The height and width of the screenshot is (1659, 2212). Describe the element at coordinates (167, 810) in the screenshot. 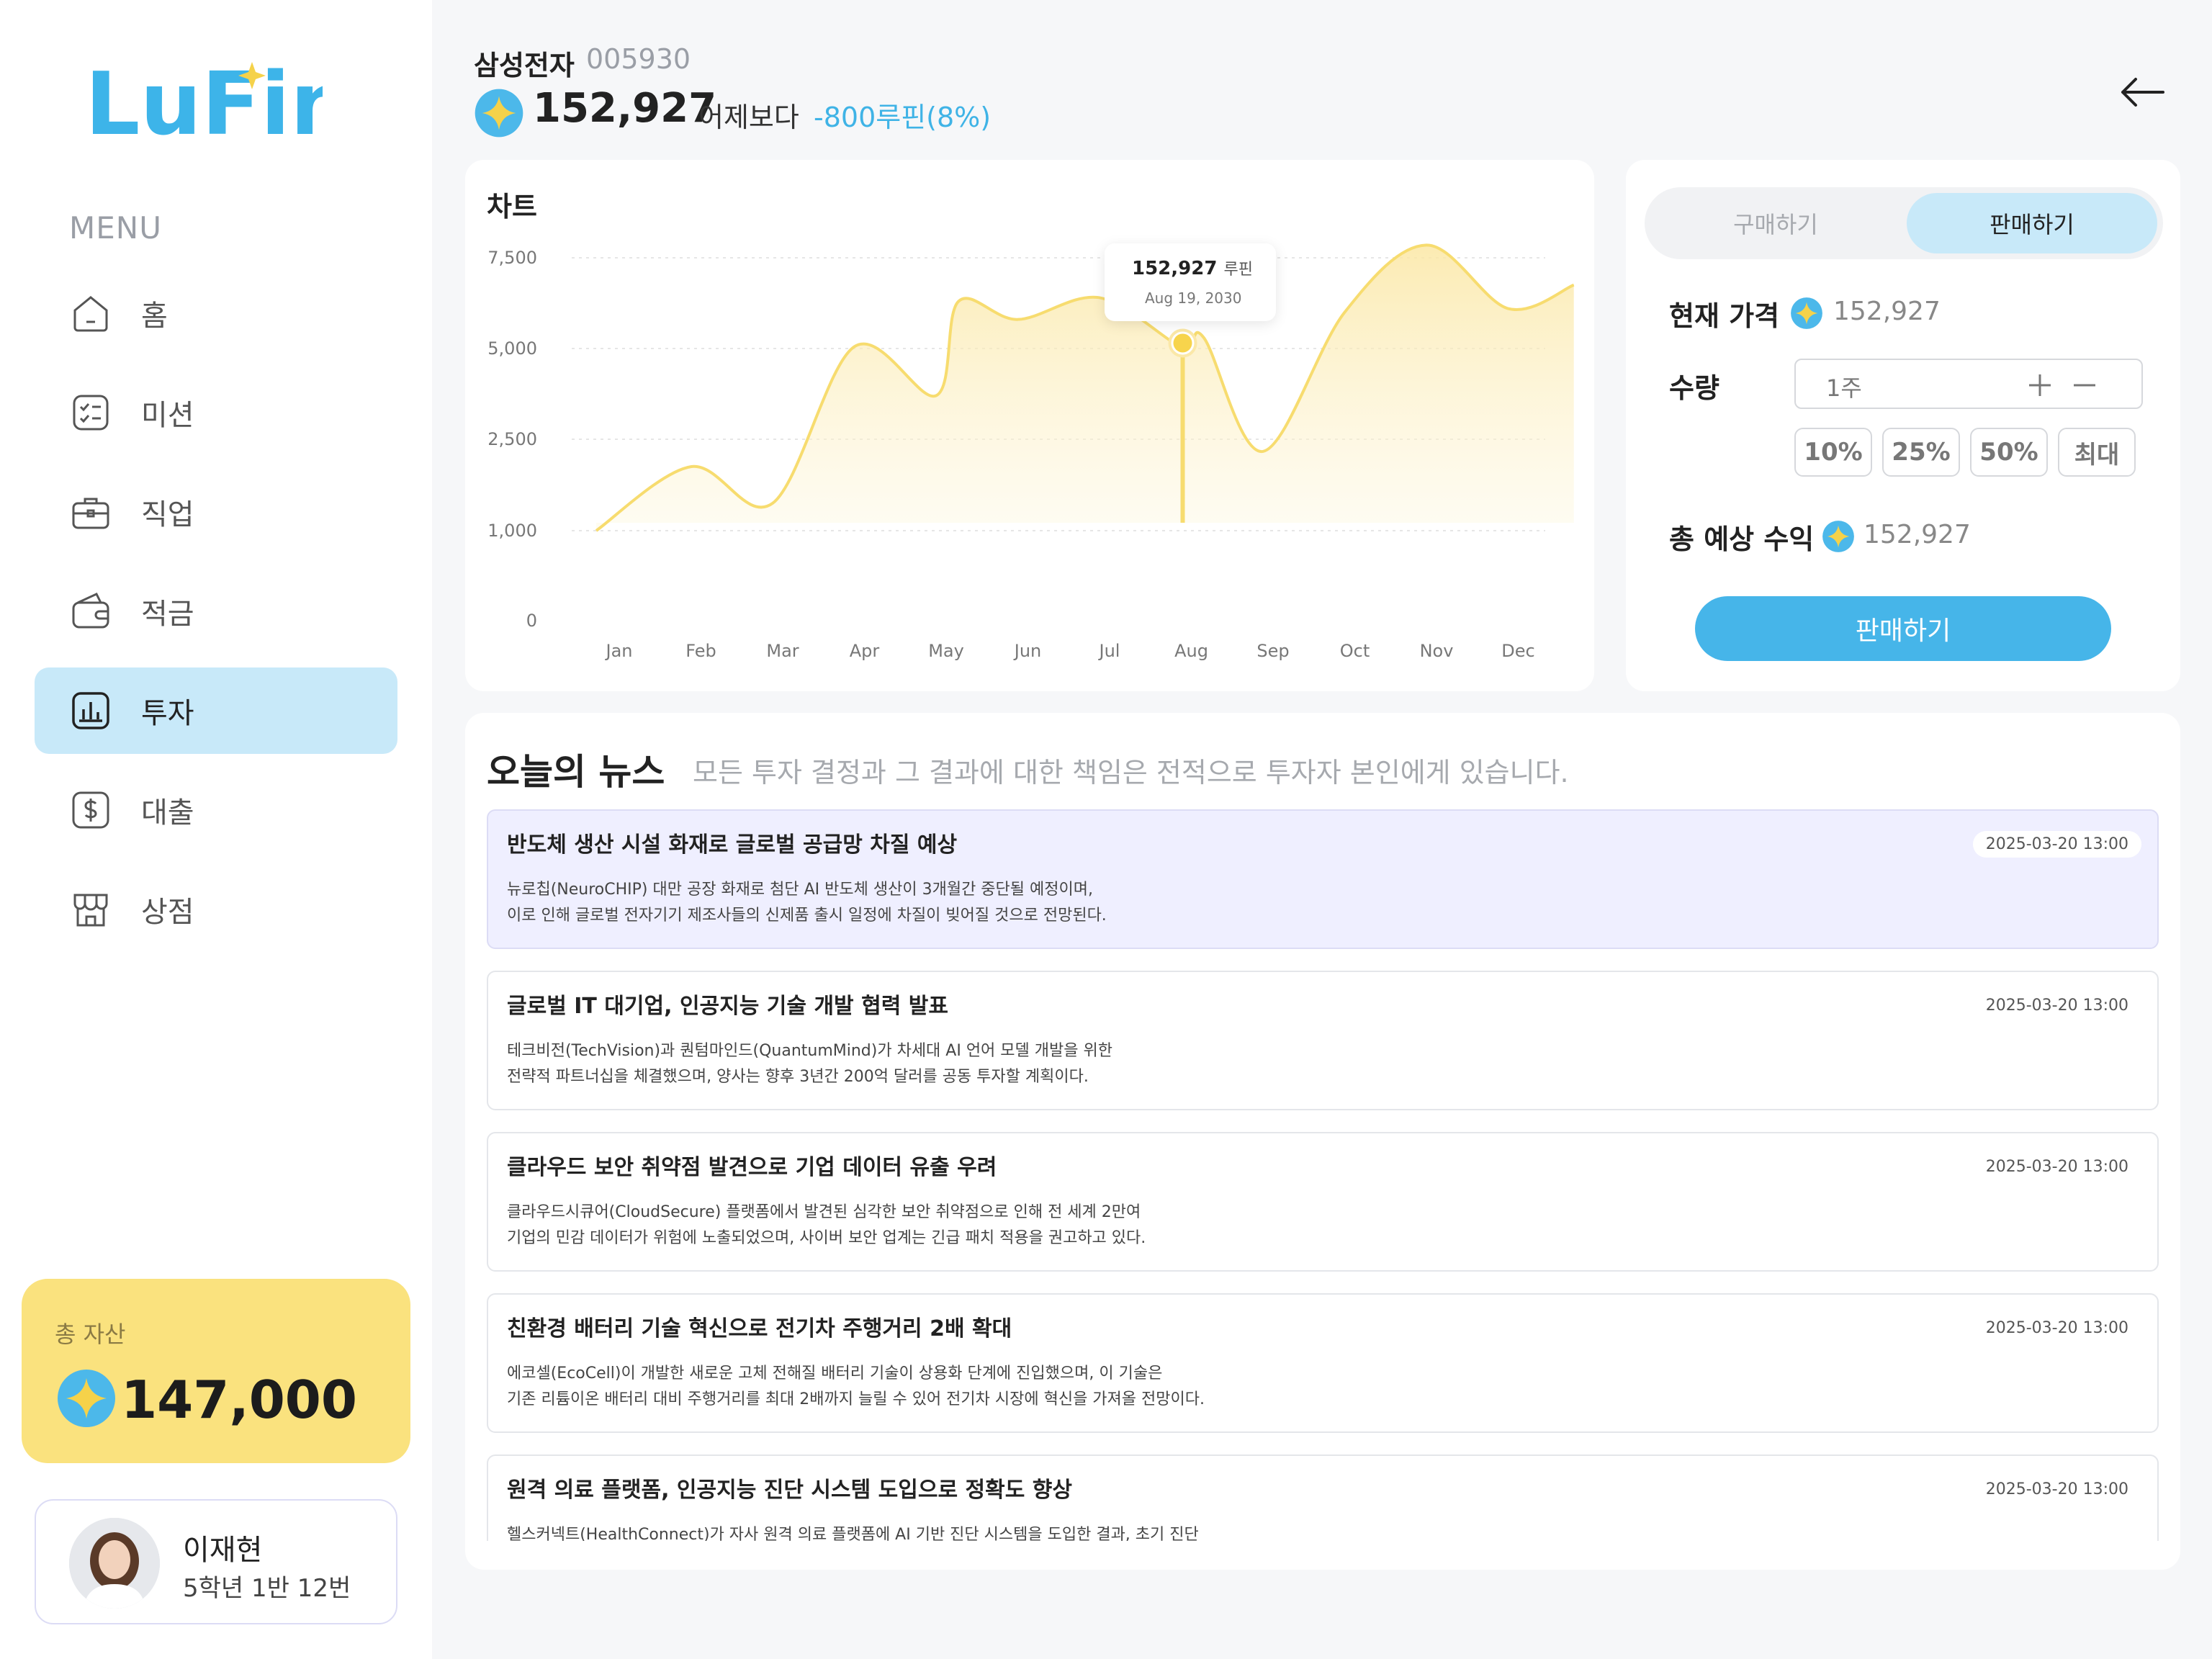

I see `nav-label-loan: 대출` at that location.